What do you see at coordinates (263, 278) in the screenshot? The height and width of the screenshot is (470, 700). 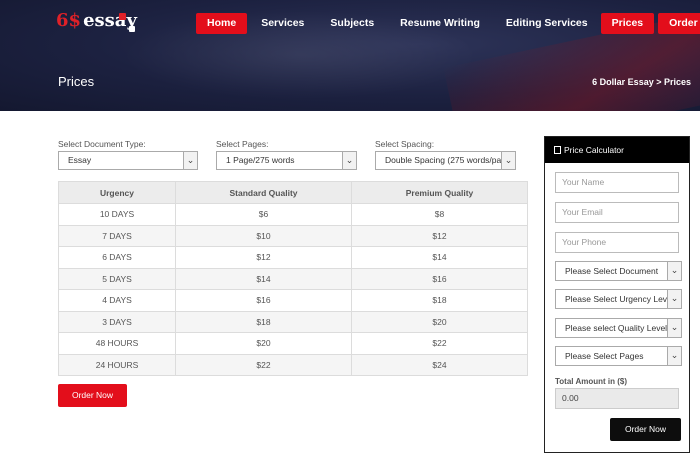 I see `standard-price-cell: $14` at bounding box center [263, 278].